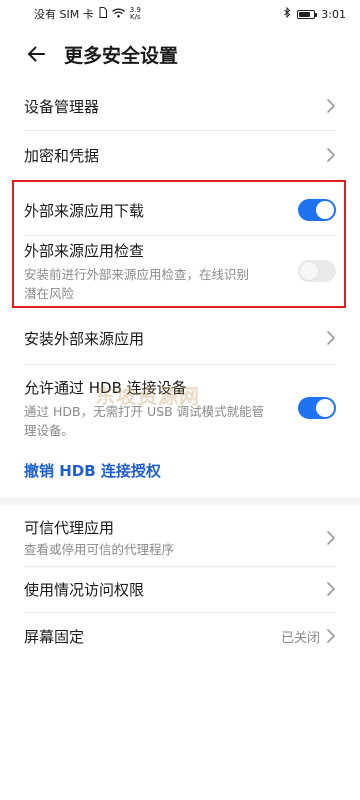 The width and height of the screenshot is (360, 800). Describe the element at coordinates (135, 17) in the screenshot. I see `net-speed-unit: K/s` at that location.